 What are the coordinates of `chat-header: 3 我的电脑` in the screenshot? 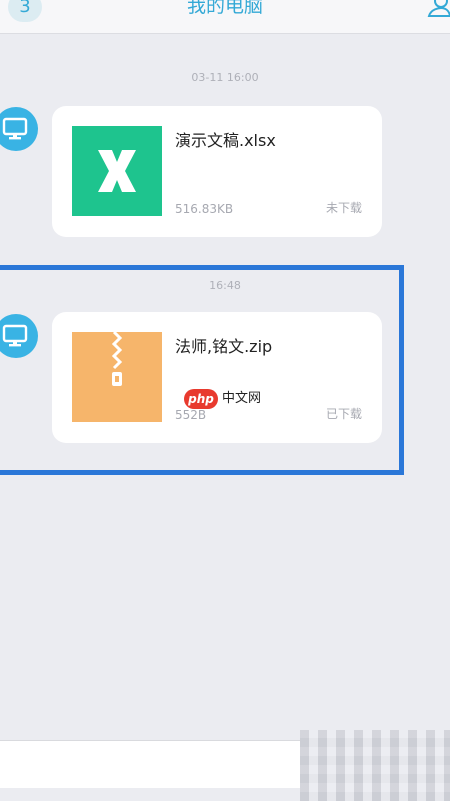 It's located at (225, 17).